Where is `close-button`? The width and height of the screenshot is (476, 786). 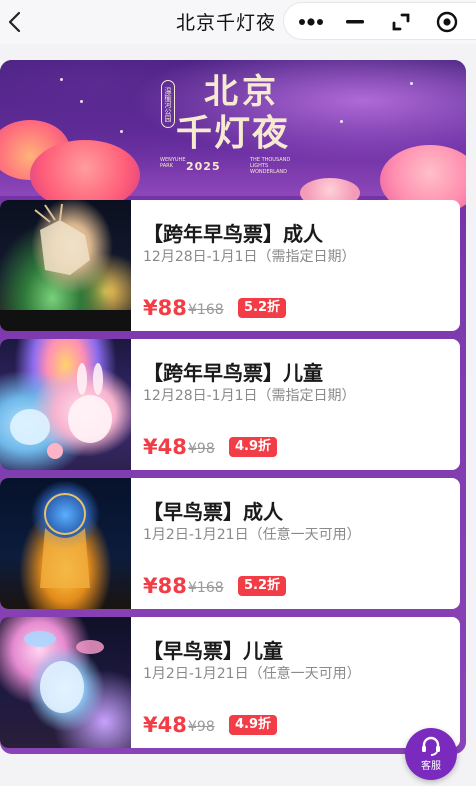
close-button is located at coordinates (447, 22).